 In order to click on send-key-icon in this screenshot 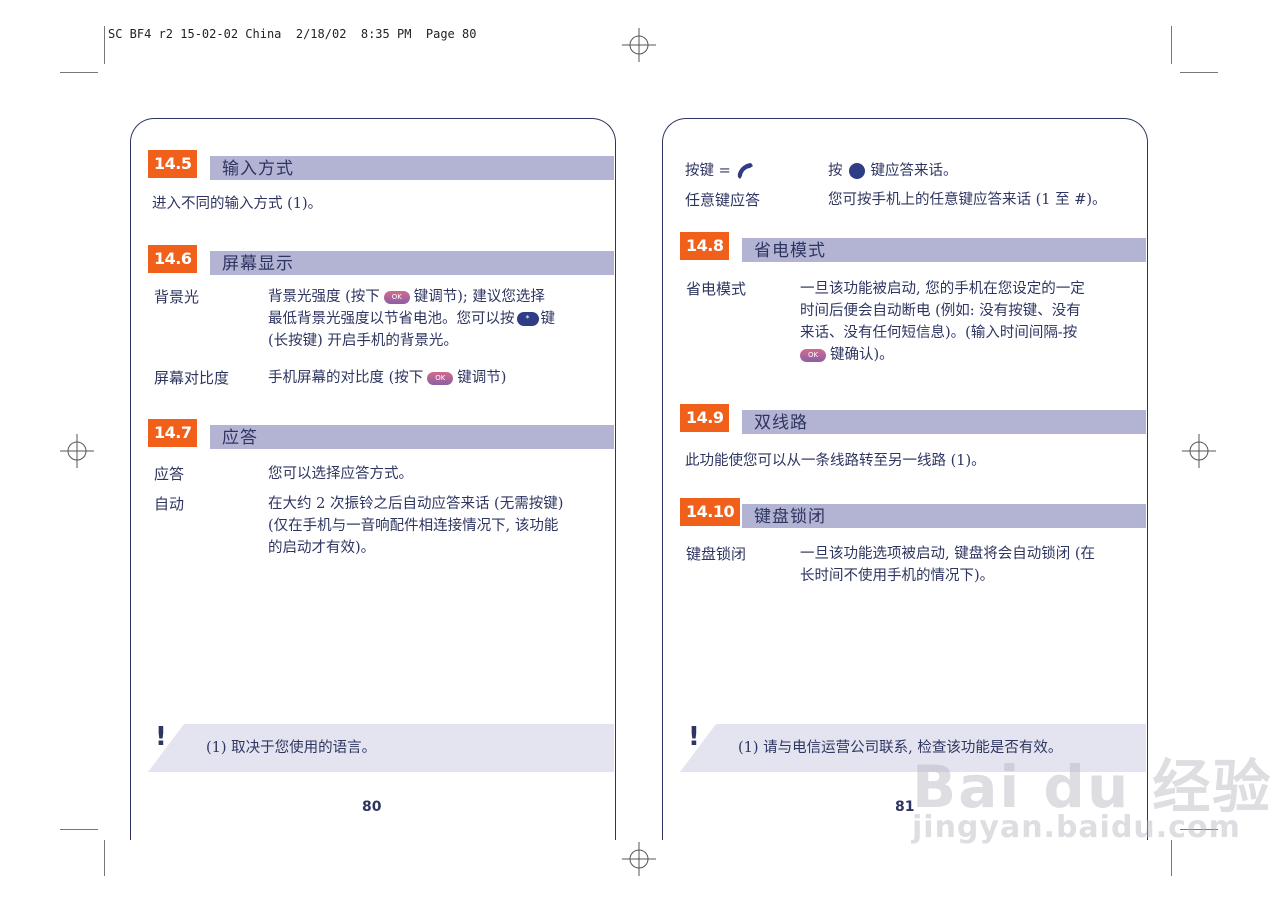, I will do `click(856, 171)`.